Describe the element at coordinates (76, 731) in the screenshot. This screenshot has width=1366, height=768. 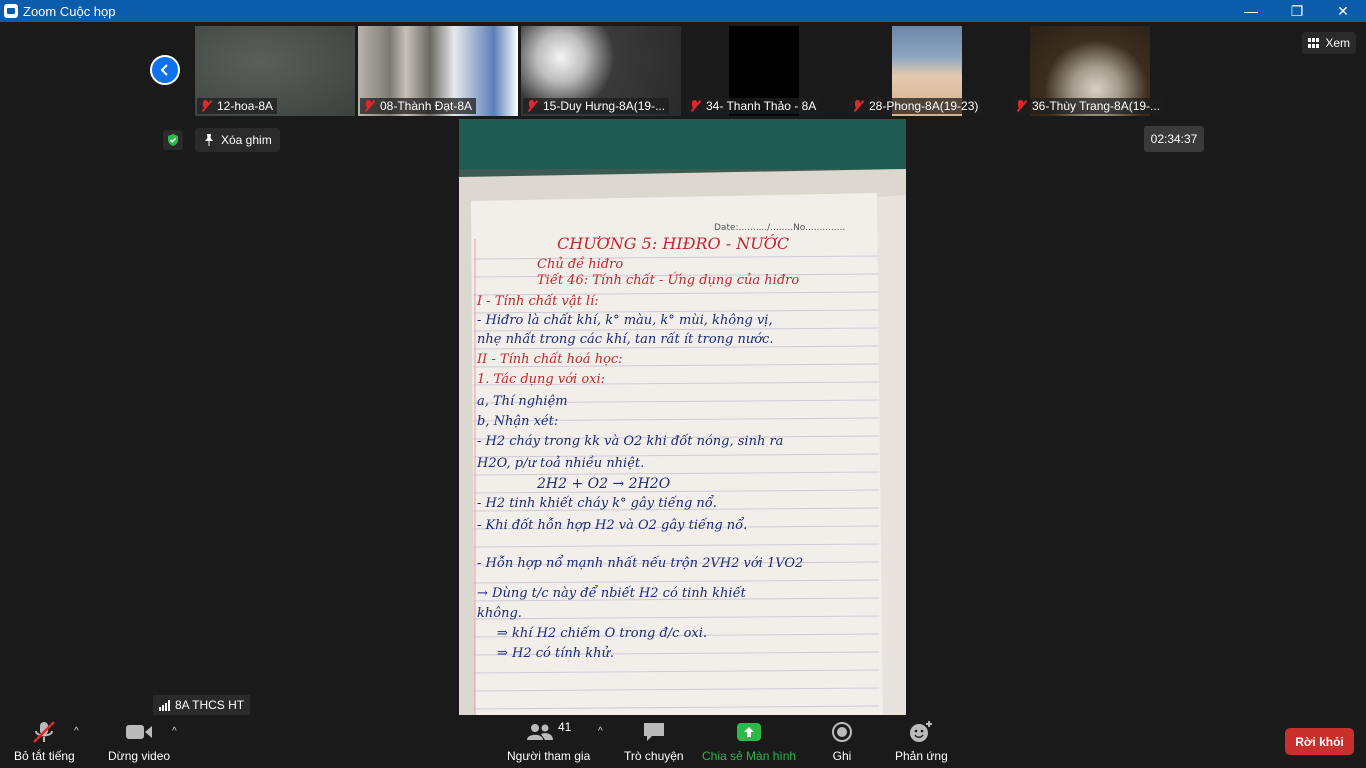
I see `audio-options-caret: ^` at that location.